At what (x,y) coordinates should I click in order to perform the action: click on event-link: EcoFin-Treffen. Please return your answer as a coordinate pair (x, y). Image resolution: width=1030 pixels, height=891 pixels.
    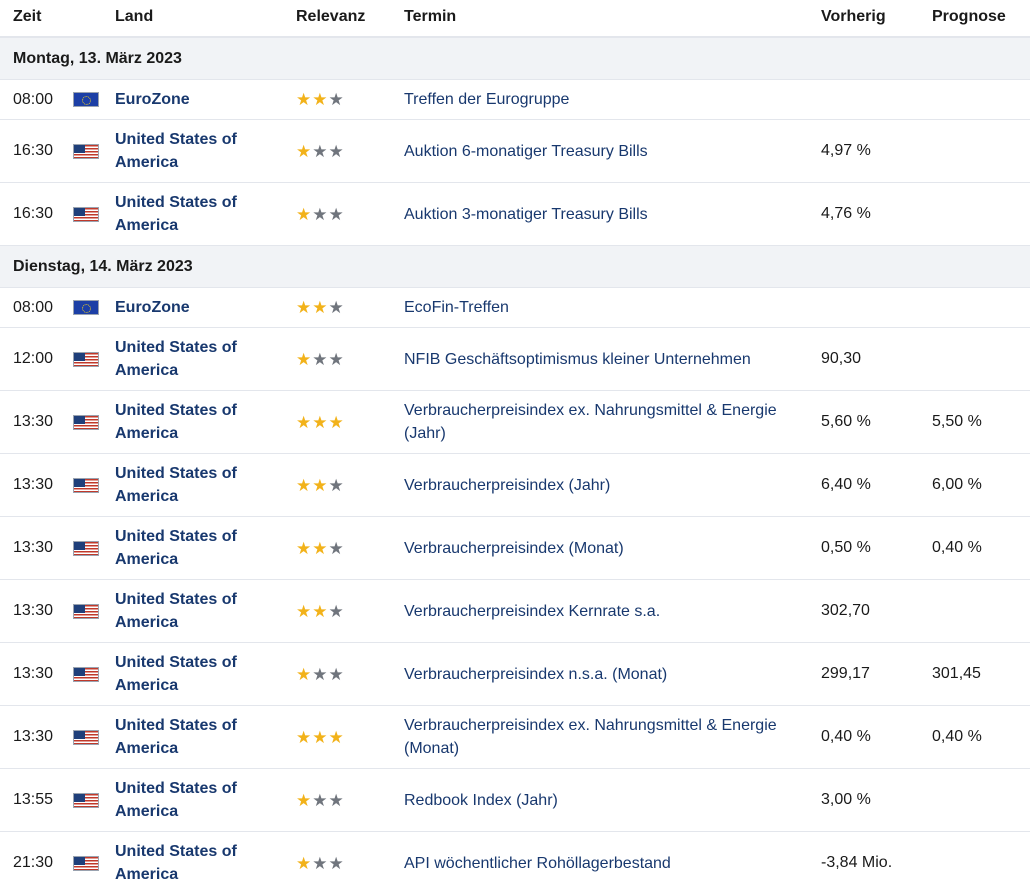
    Looking at the image, I should click on (604, 307).